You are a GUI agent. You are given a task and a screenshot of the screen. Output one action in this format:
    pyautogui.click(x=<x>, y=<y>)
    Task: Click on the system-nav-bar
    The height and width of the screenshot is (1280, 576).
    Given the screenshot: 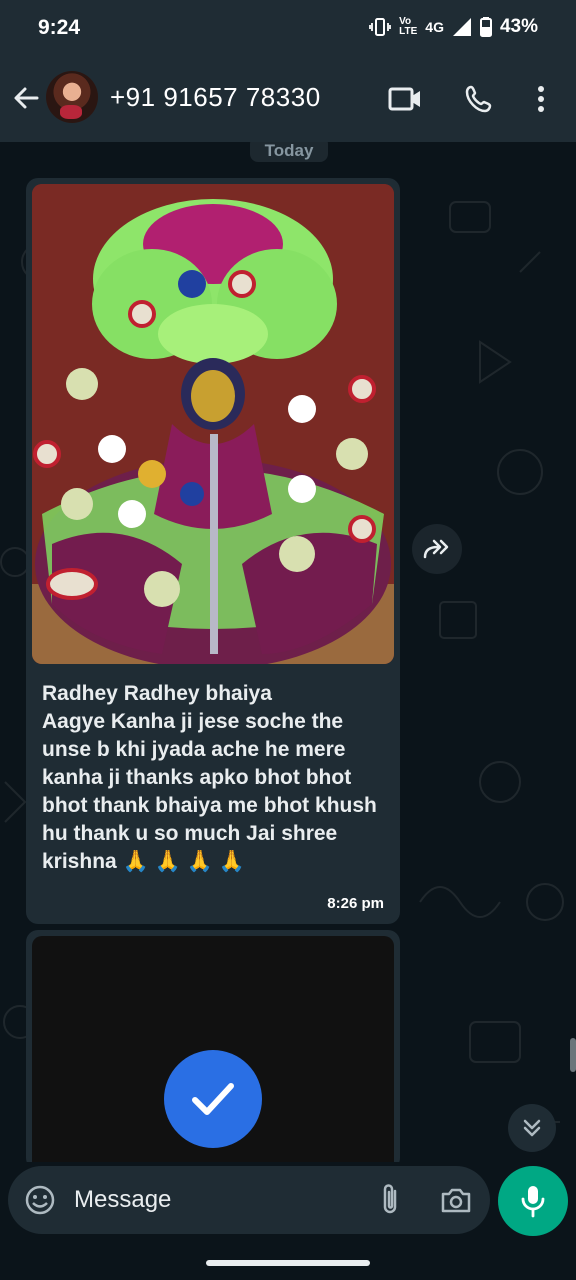 What is the action you would take?
    pyautogui.click(x=288, y=1260)
    